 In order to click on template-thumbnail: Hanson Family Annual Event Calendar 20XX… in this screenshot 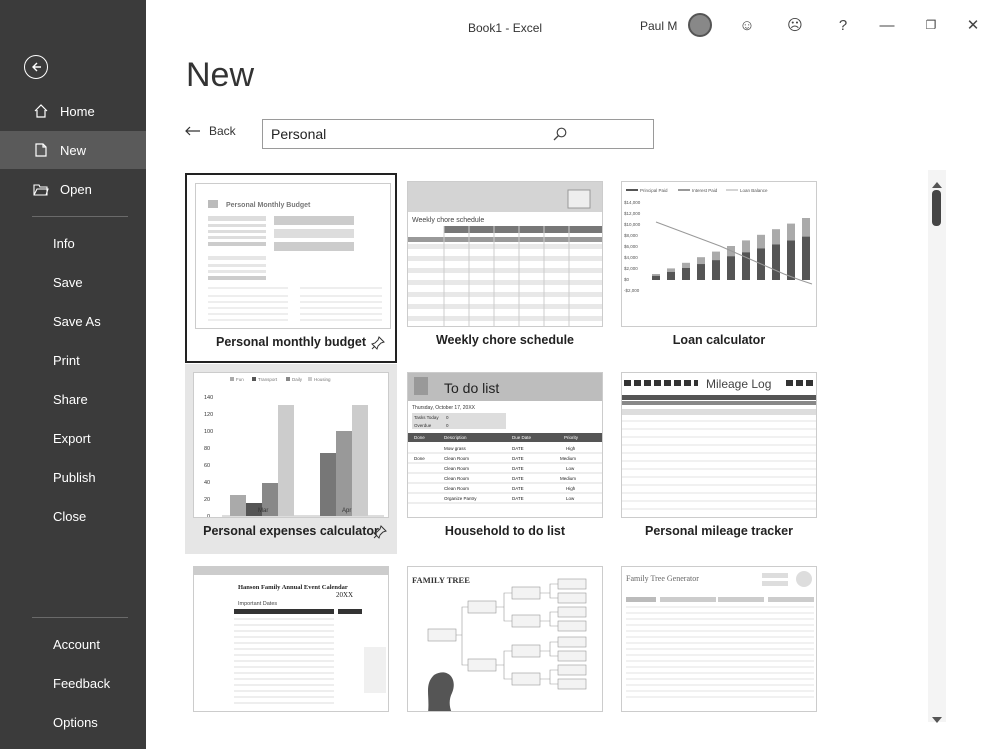, I will do `click(291, 639)`.